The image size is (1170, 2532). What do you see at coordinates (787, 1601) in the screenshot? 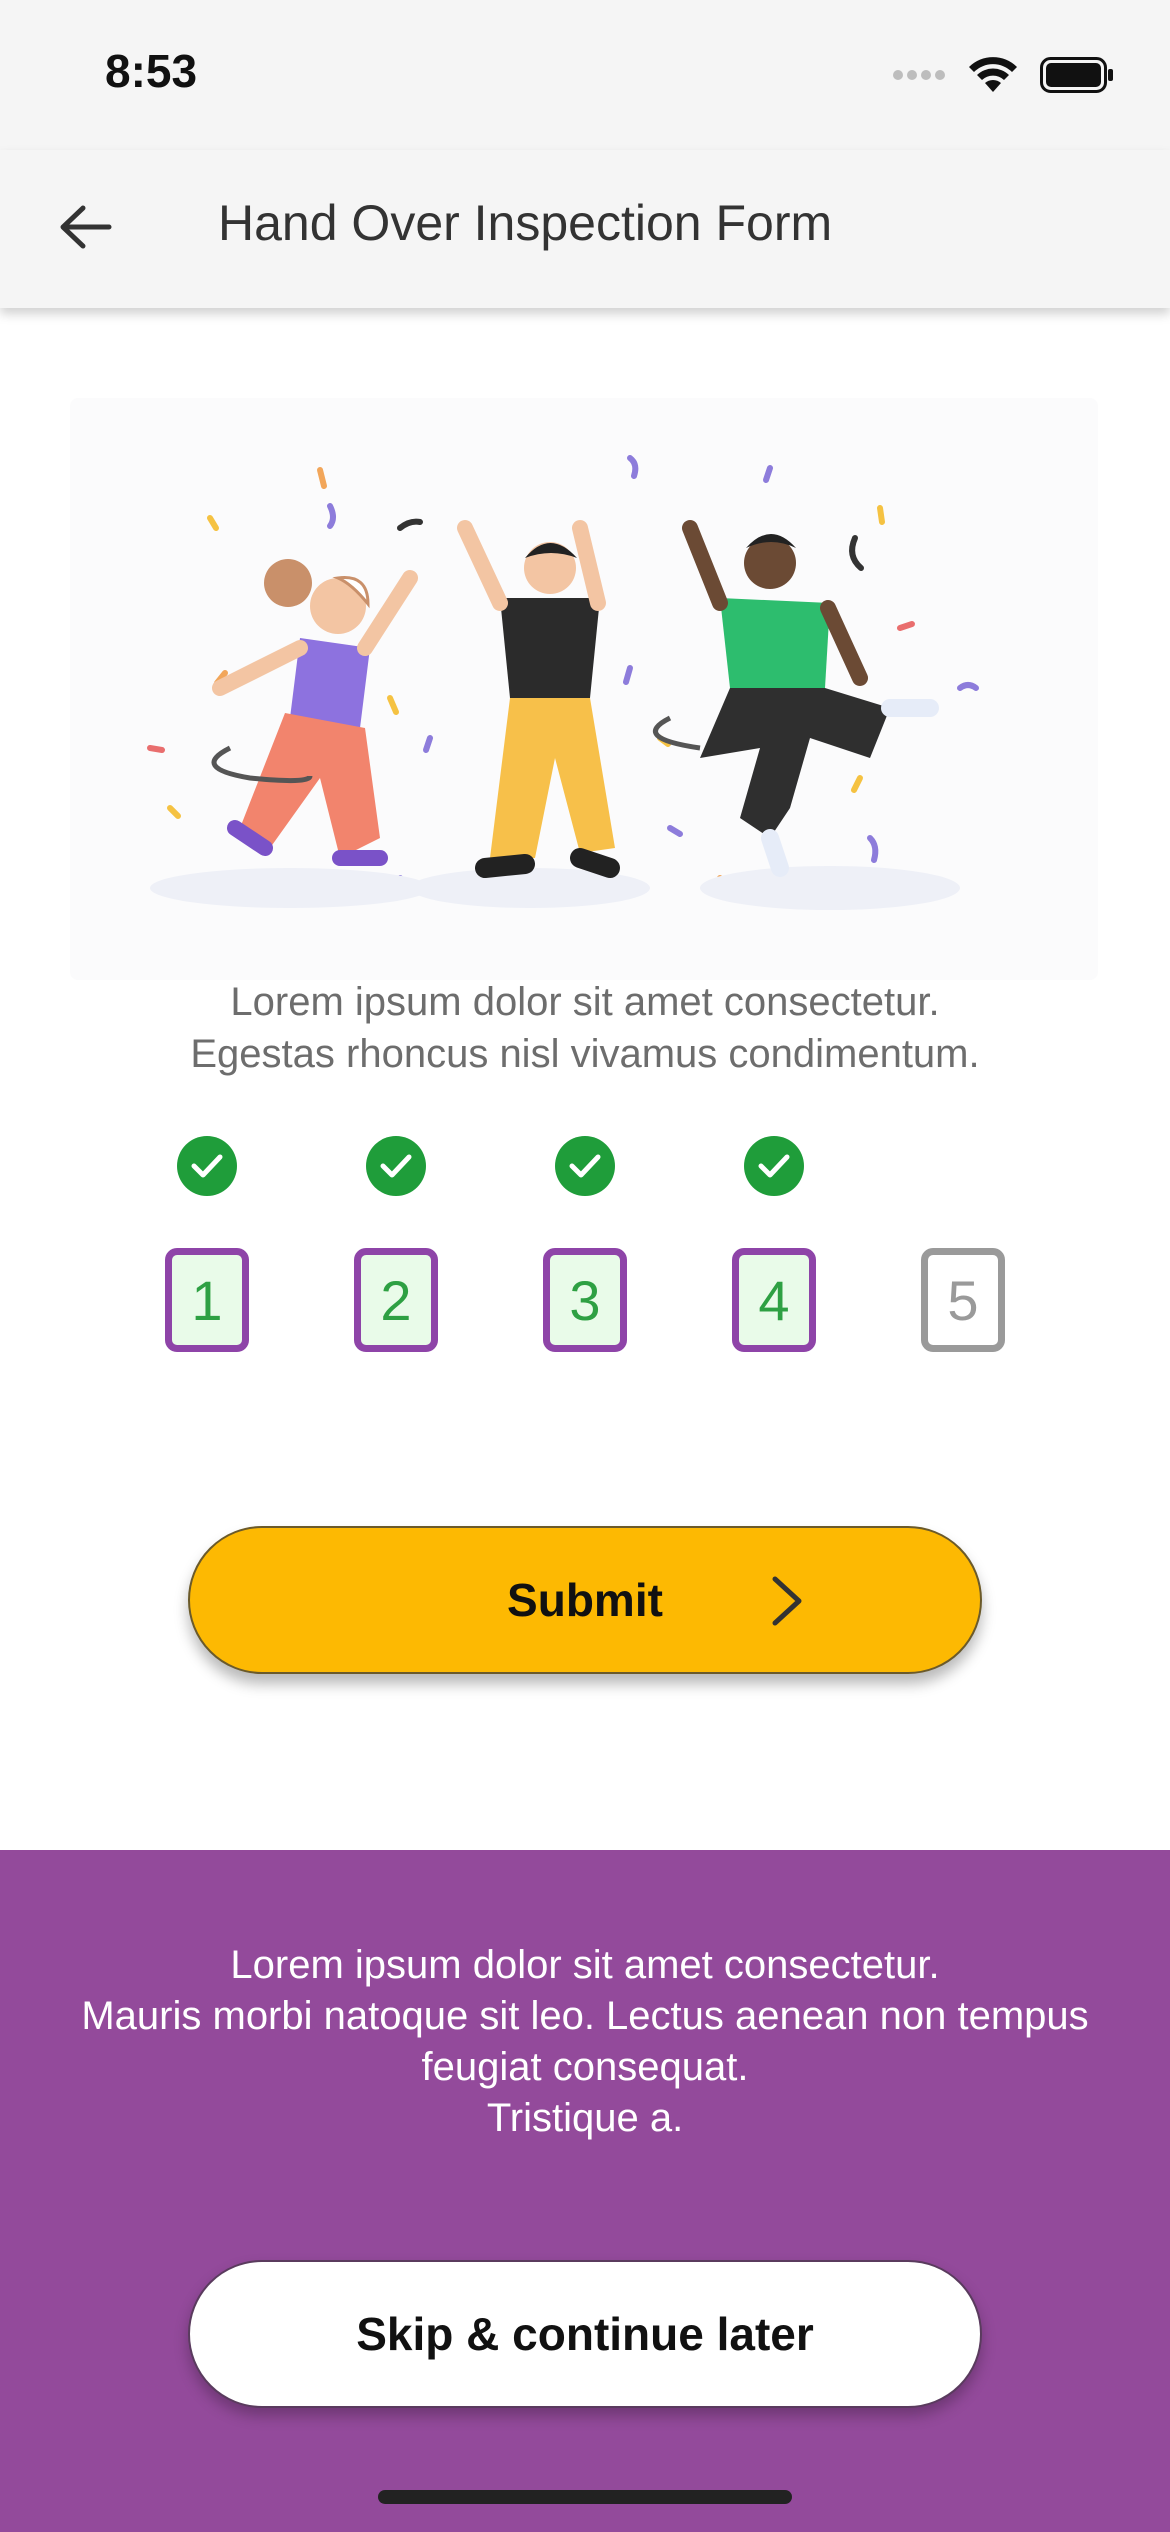
I see `chevron-right-icon` at bounding box center [787, 1601].